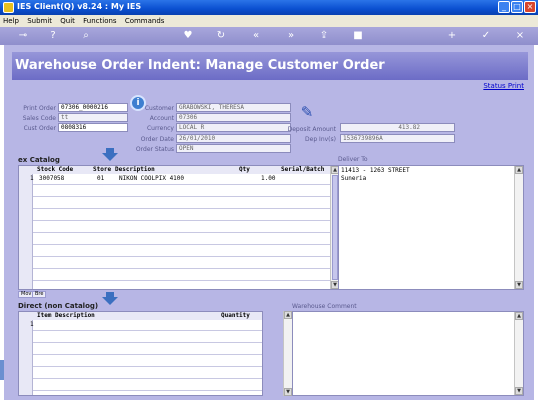 The image size is (538, 402). I want to click on row-number-gutter, so click(26, 227).